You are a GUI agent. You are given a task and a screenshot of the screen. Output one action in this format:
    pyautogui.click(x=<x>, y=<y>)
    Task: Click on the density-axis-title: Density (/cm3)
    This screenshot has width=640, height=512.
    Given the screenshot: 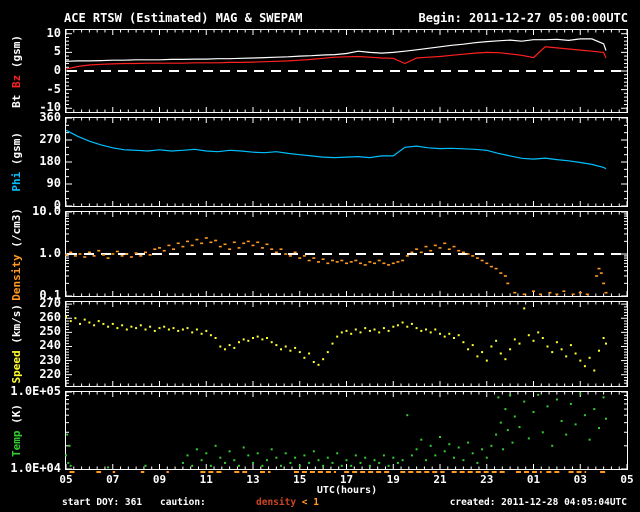 What is the action you would take?
    pyautogui.click(x=16, y=254)
    